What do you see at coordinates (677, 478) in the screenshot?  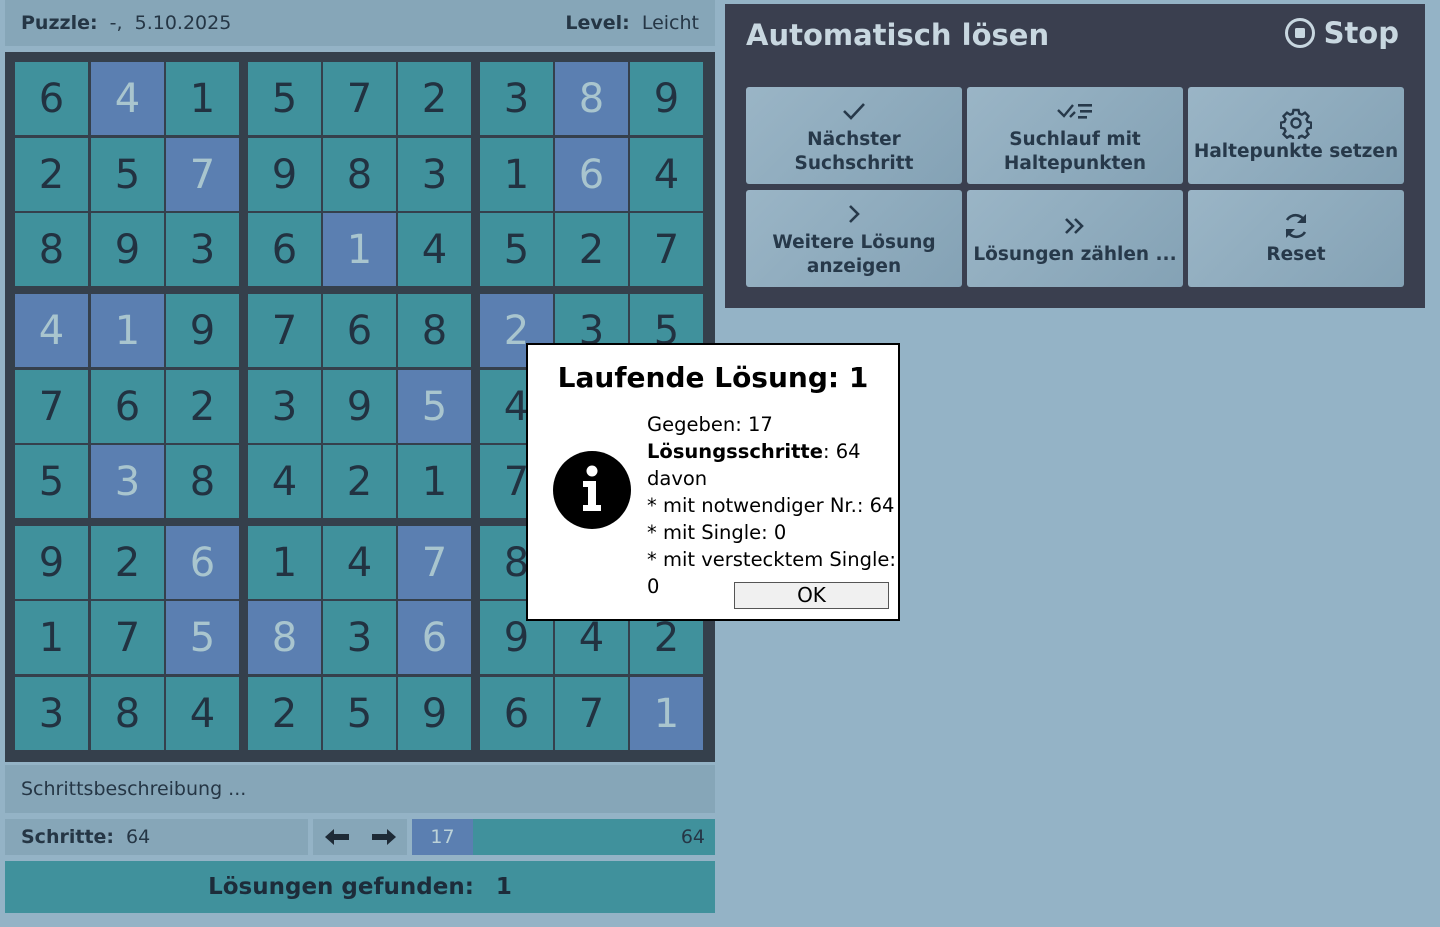 I see `thereof-label: davon` at bounding box center [677, 478].